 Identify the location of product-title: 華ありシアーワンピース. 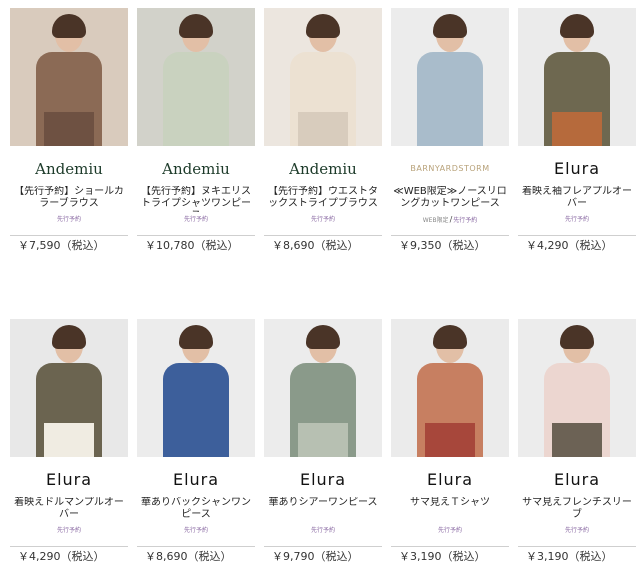
(323, 510).